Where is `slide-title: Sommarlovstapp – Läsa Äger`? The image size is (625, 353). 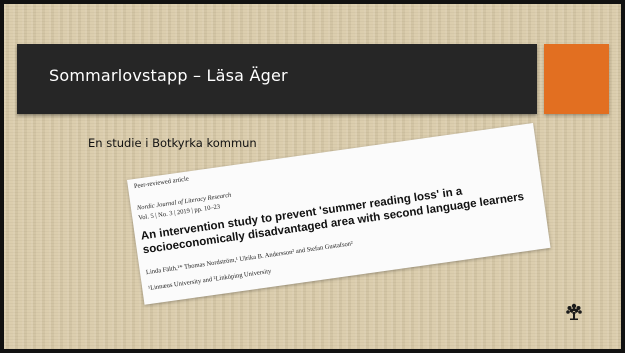 slide-title: Sommarlovstapp – Läsa Äger is located at coordinates (168, 75).